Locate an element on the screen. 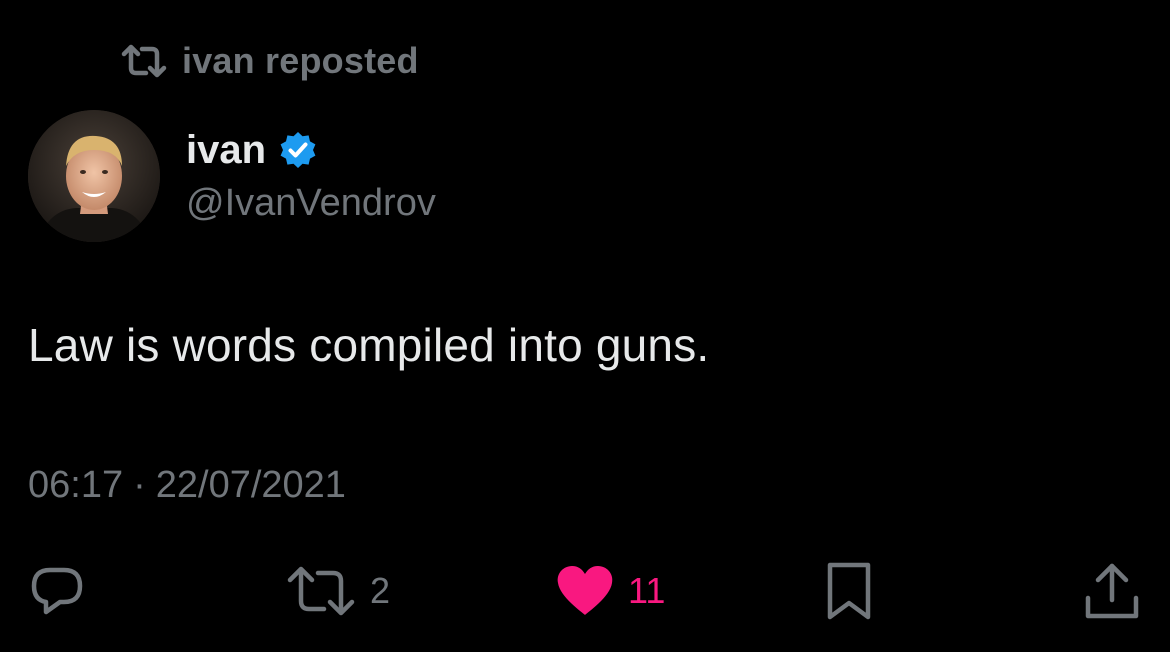 The width and height of the screenshot is (1170, 652). verified-badge-icon is located at coordinates (298, 150).